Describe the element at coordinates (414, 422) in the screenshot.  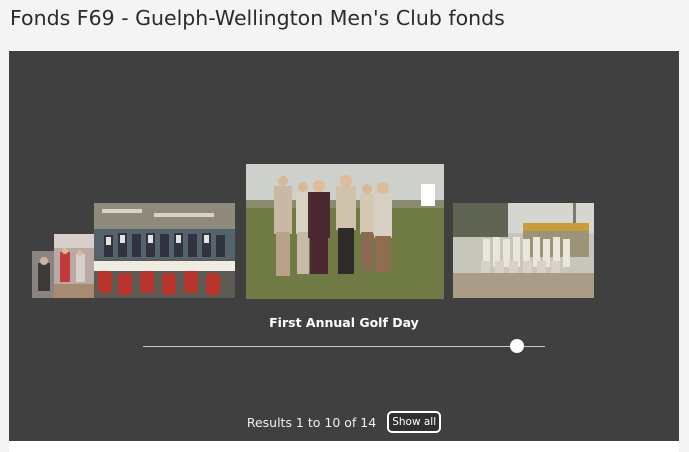
I see `show-all-button: Show all` at that location.